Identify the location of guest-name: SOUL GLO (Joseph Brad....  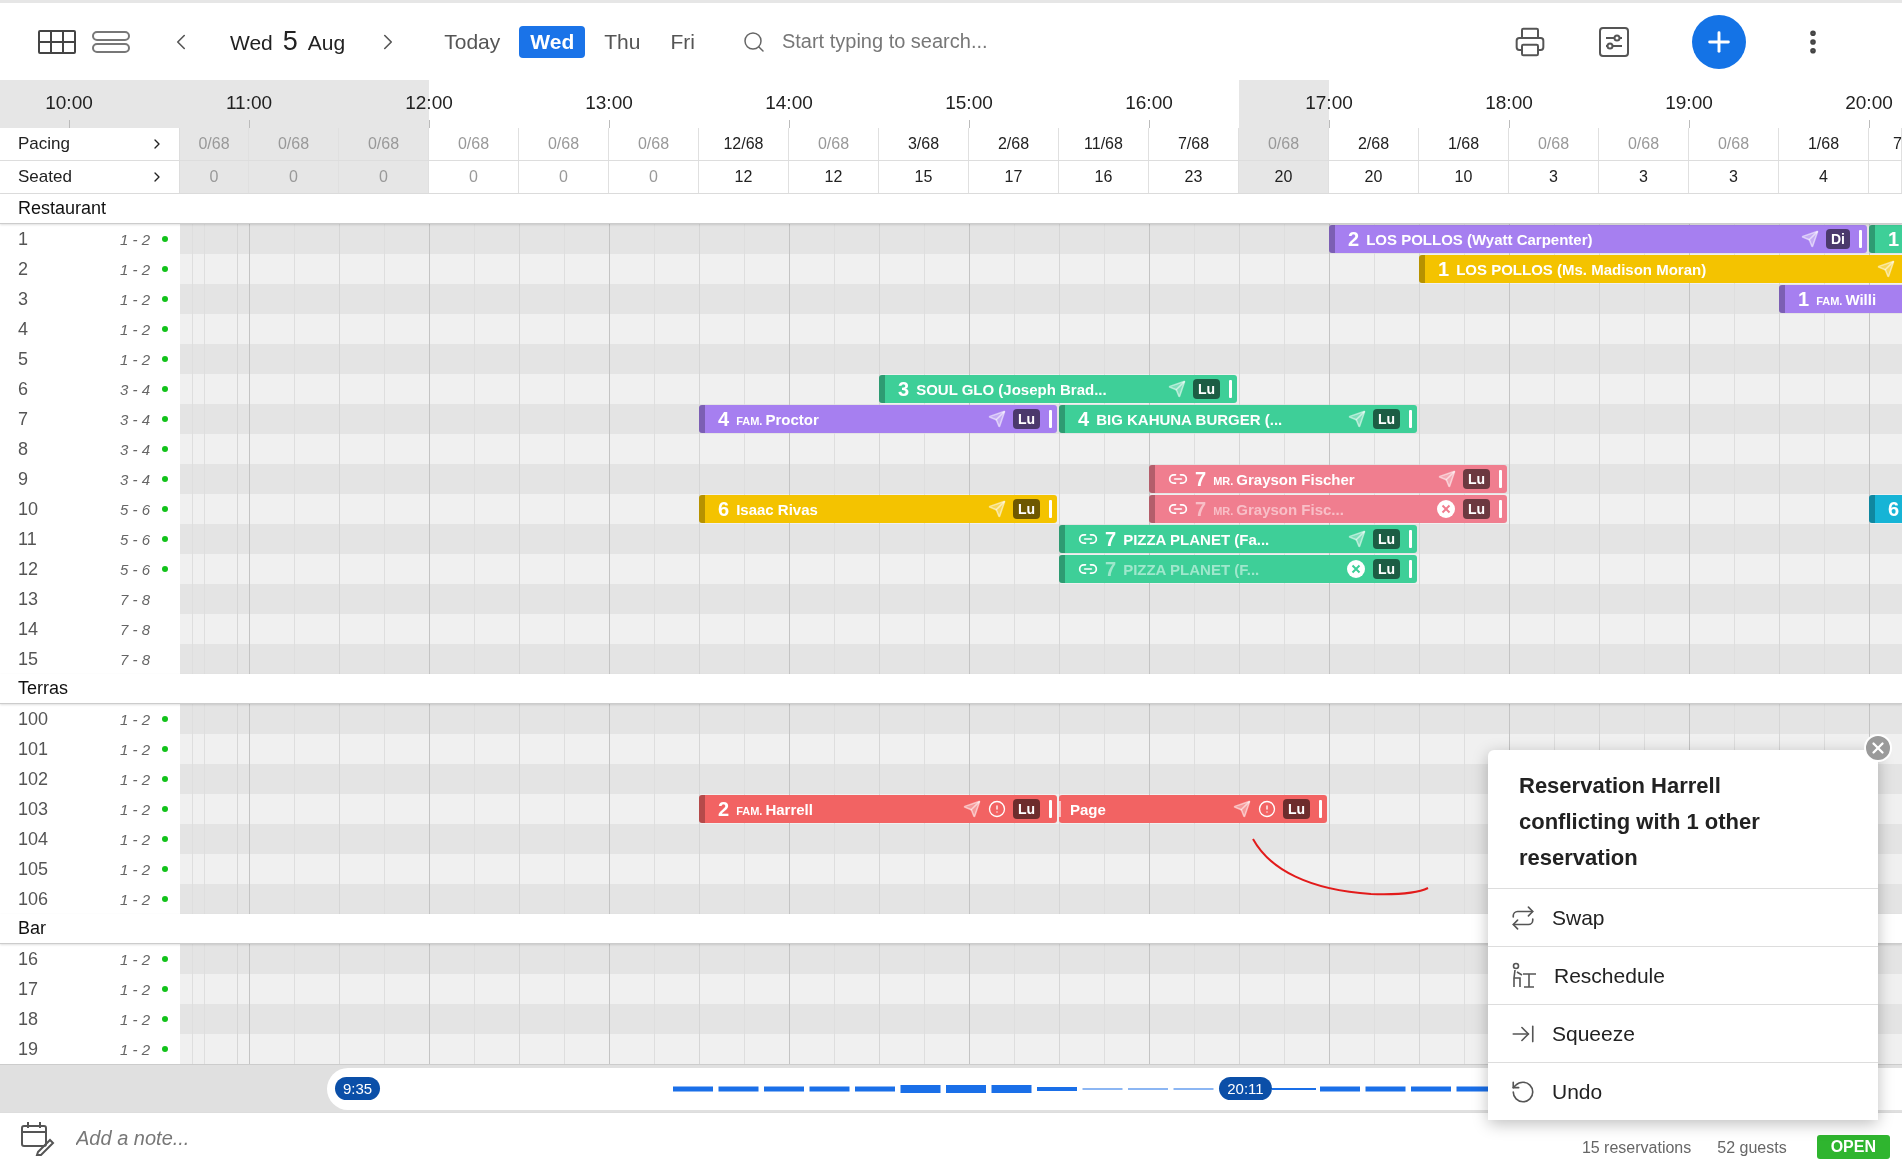
(1011, 389).